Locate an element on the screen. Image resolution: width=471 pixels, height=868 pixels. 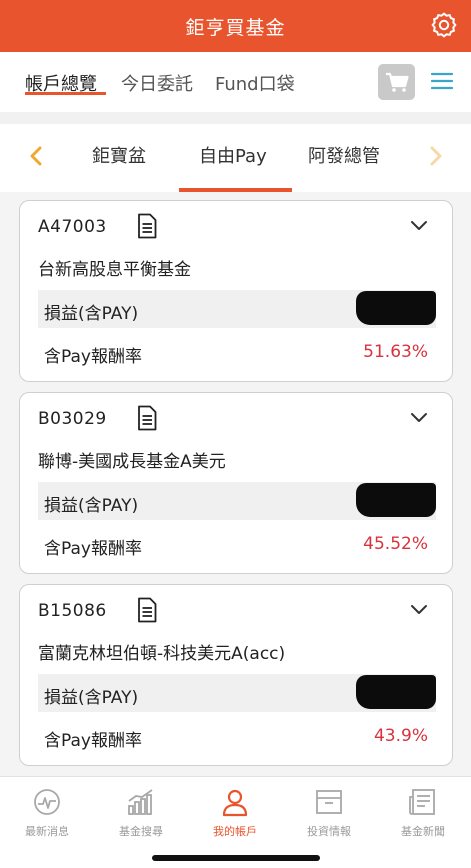
nav-fund-search: 基金搜尋 is located at coordinates (141, 813).